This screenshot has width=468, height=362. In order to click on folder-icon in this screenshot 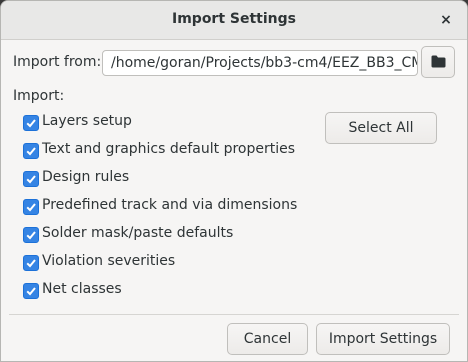, I will do `click(438, 61)`.